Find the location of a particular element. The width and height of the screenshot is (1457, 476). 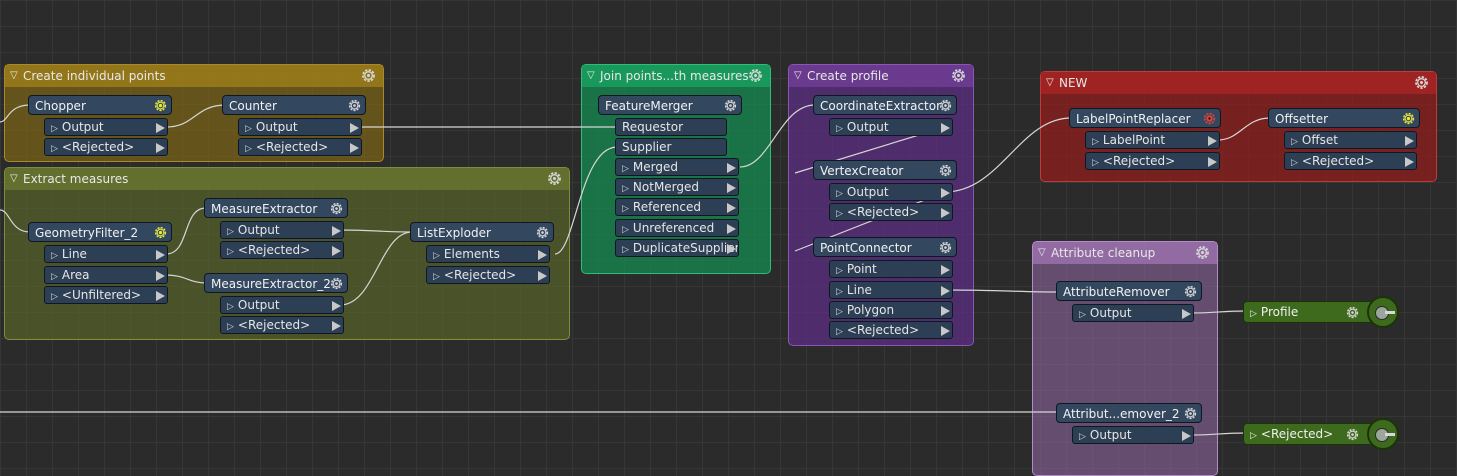

port-area: ▷ Area is located at coordinates (106, 275).